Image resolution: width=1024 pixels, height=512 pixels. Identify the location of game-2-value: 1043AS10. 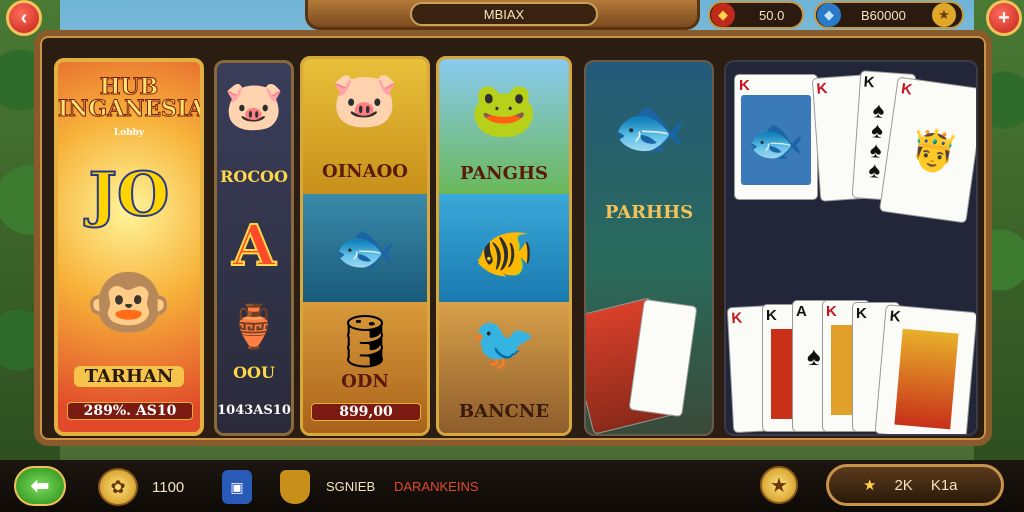
(254, 410).